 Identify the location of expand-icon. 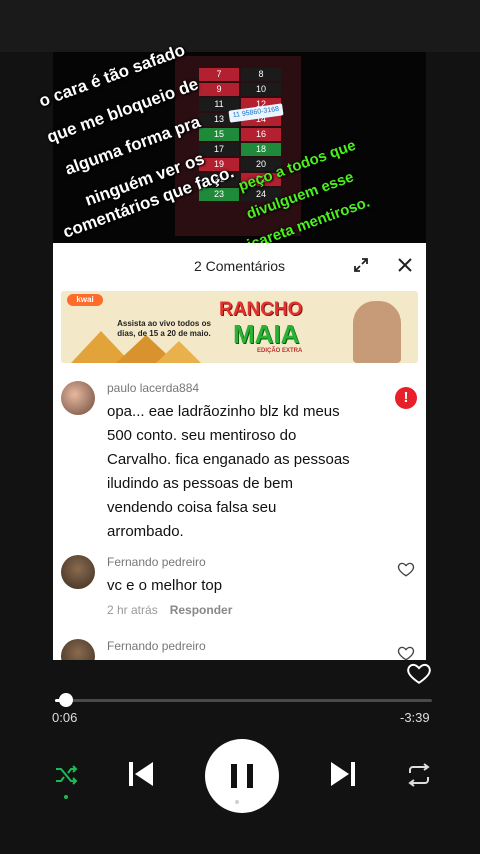
(361, 265).